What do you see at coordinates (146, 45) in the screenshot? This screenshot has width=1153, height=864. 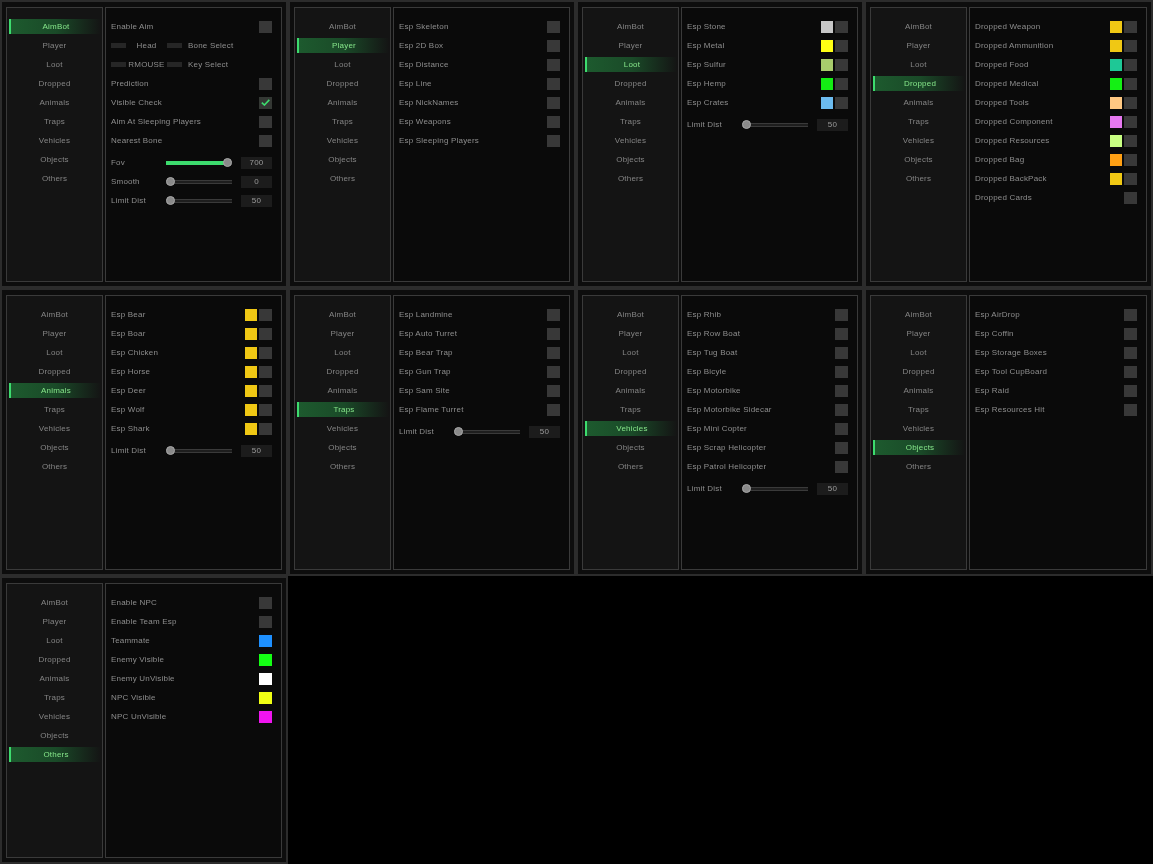 I see `dropdown: Head` at bounding box center [146, 45].